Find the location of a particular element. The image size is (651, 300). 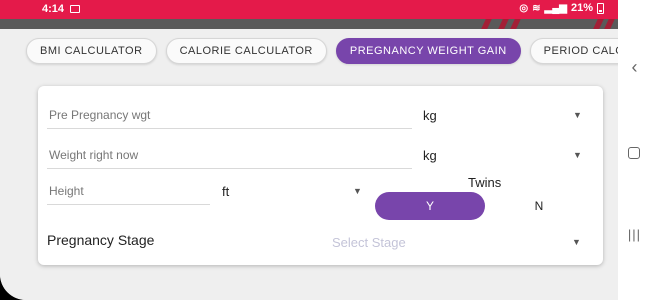

recent-apps-icon: ||| is located at coordinates (634, 234).